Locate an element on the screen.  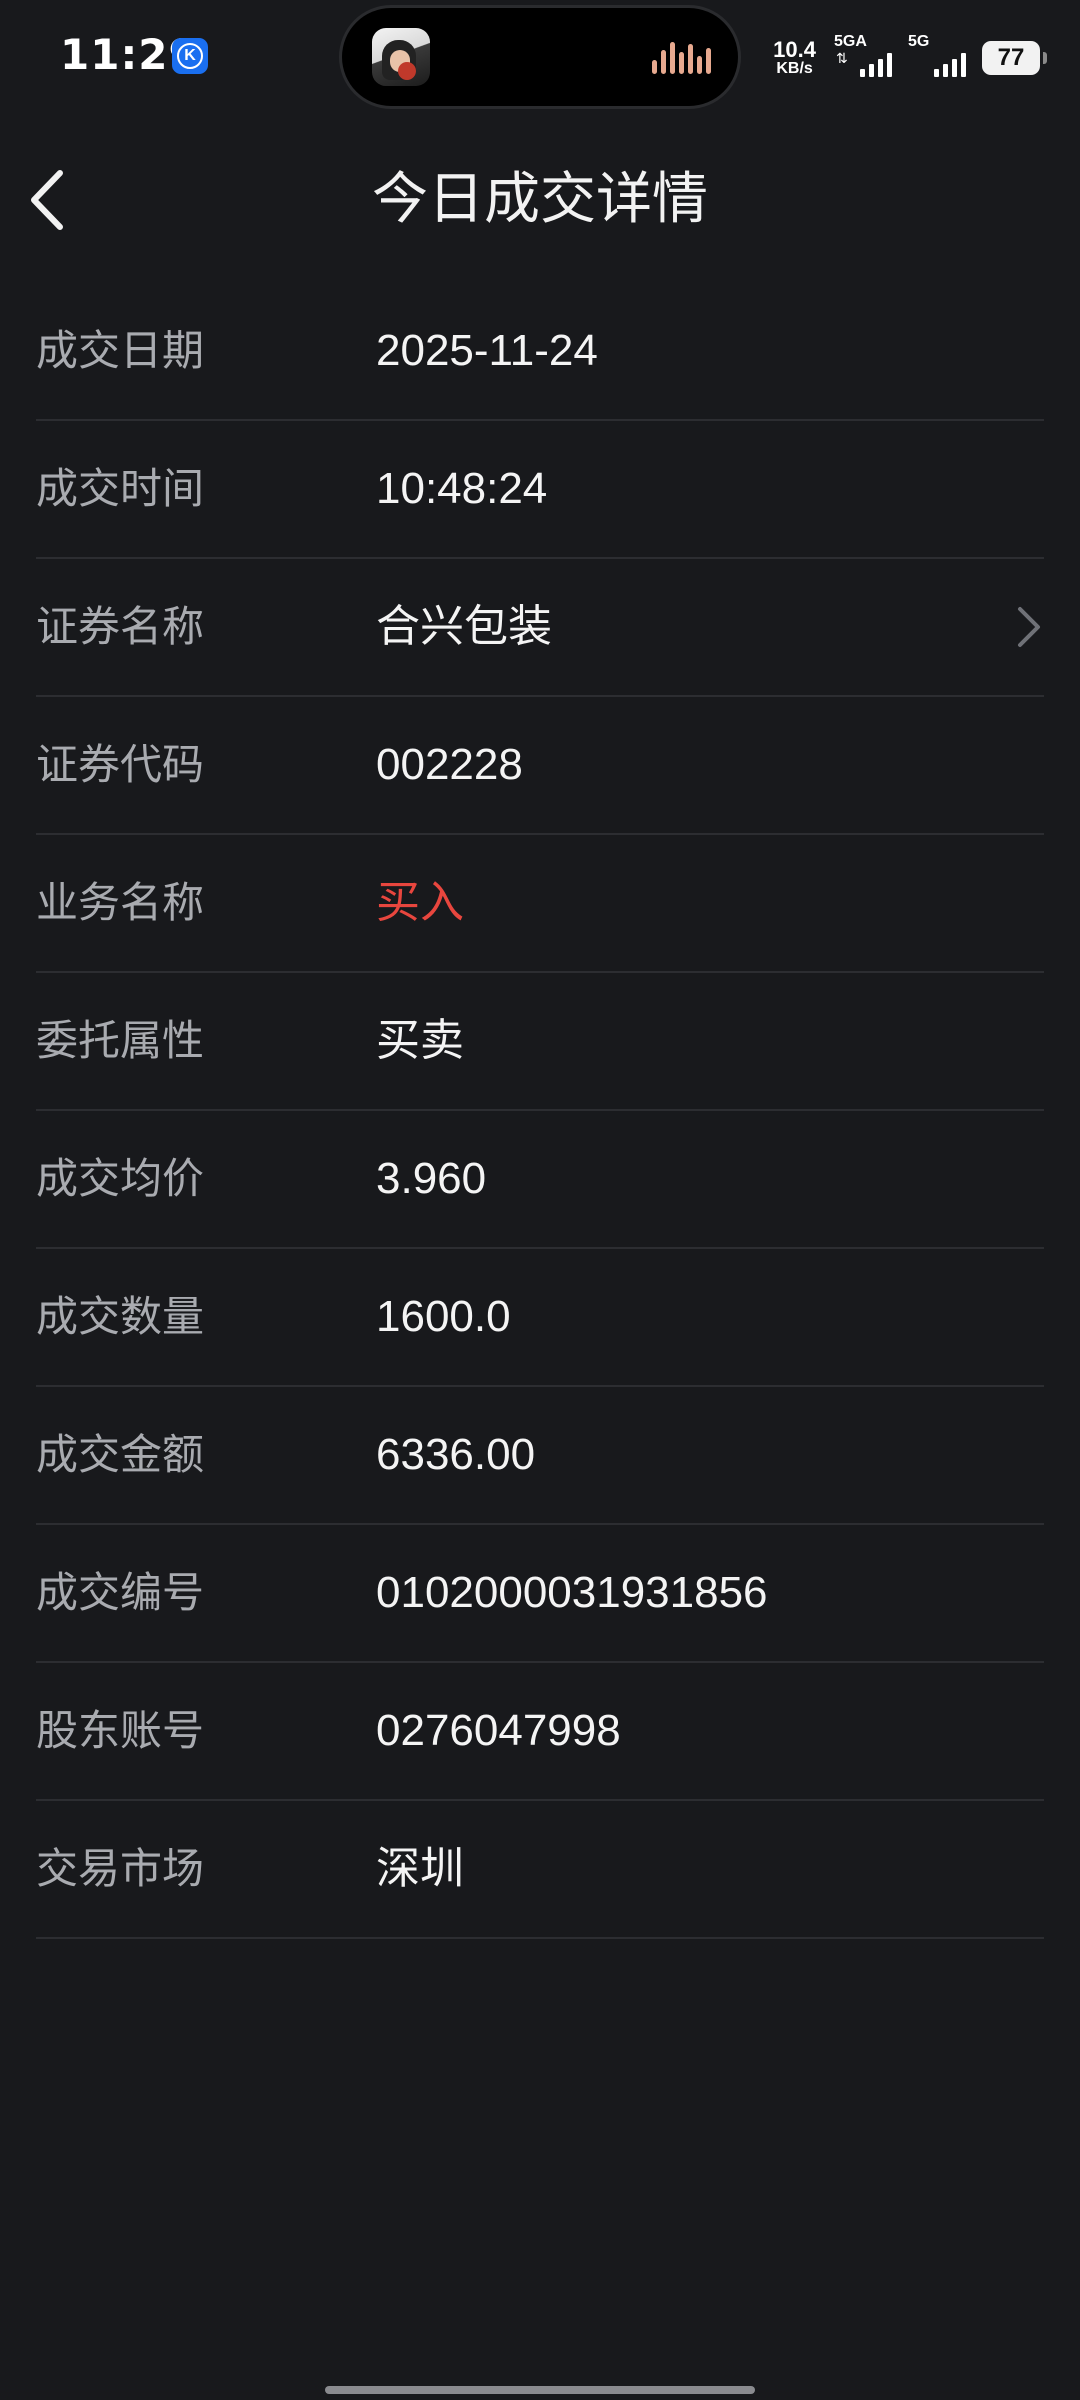
music-app-icon is located at coordinates (401, 57).